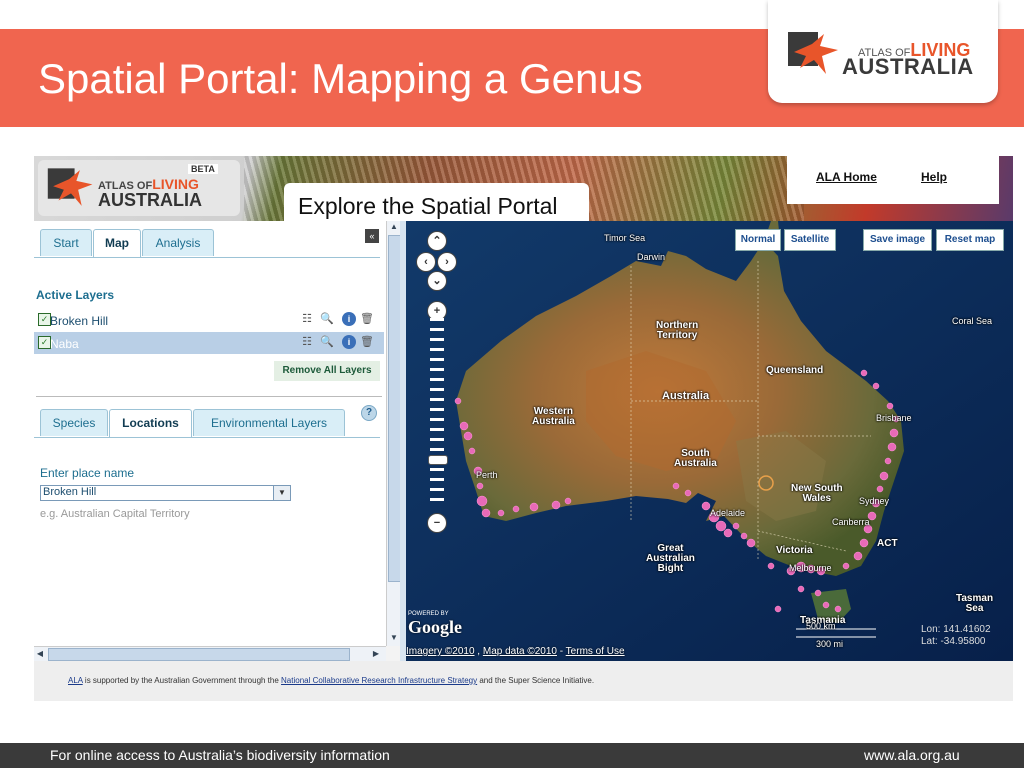 Image resolution: width=1024 pixels, height=768 pixels. What do you see at coordinates (327, 371) in the screenshot?
I see `remove-all-layers-button: Remove All Layers` at bounding box center [327, 371].